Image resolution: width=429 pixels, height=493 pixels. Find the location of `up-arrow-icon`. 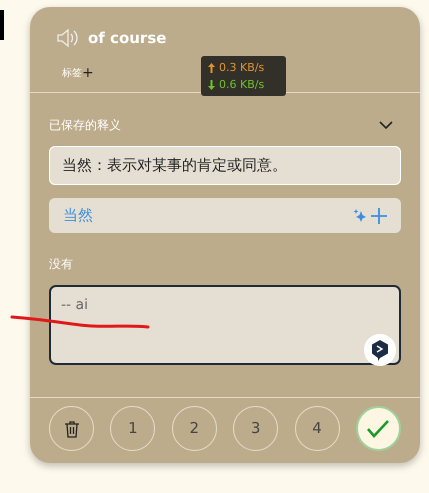

up-arrow-icon is located at coordinates (211, 67).